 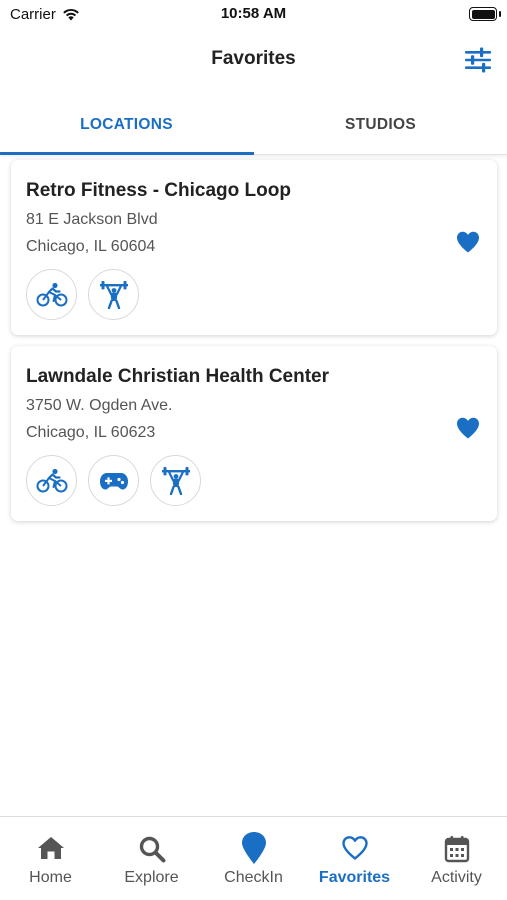 I want to click on bottom-nav-explore: Explore, so click(x=151, y=858).